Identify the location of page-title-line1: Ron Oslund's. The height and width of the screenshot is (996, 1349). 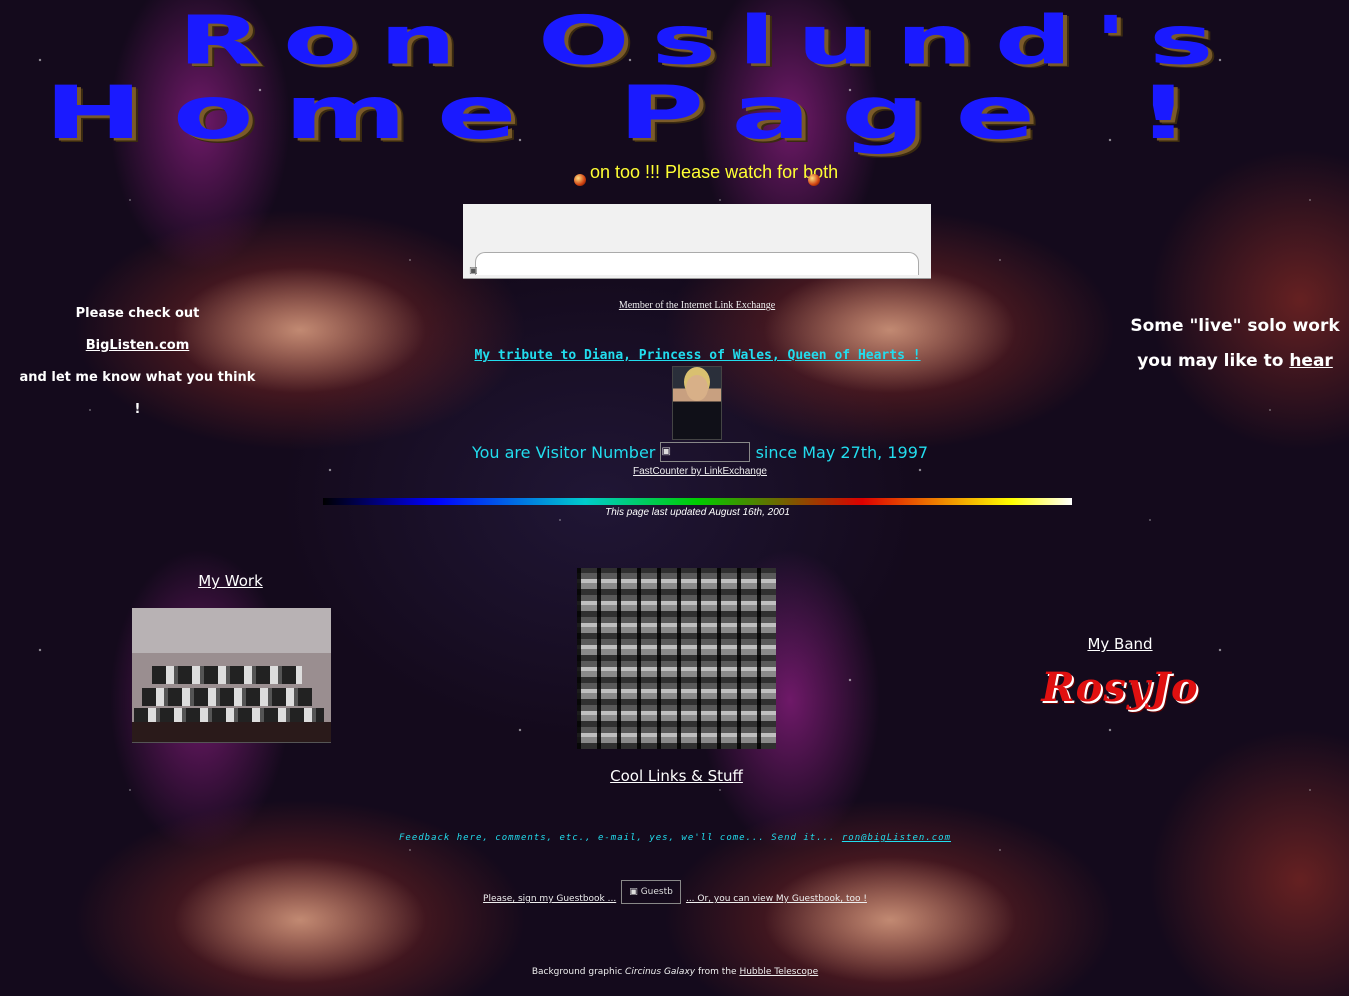
(707, 41).